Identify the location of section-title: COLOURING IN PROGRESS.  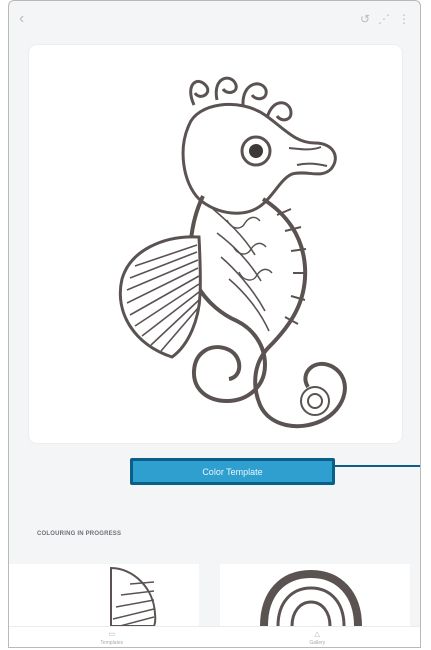
(79, 534).